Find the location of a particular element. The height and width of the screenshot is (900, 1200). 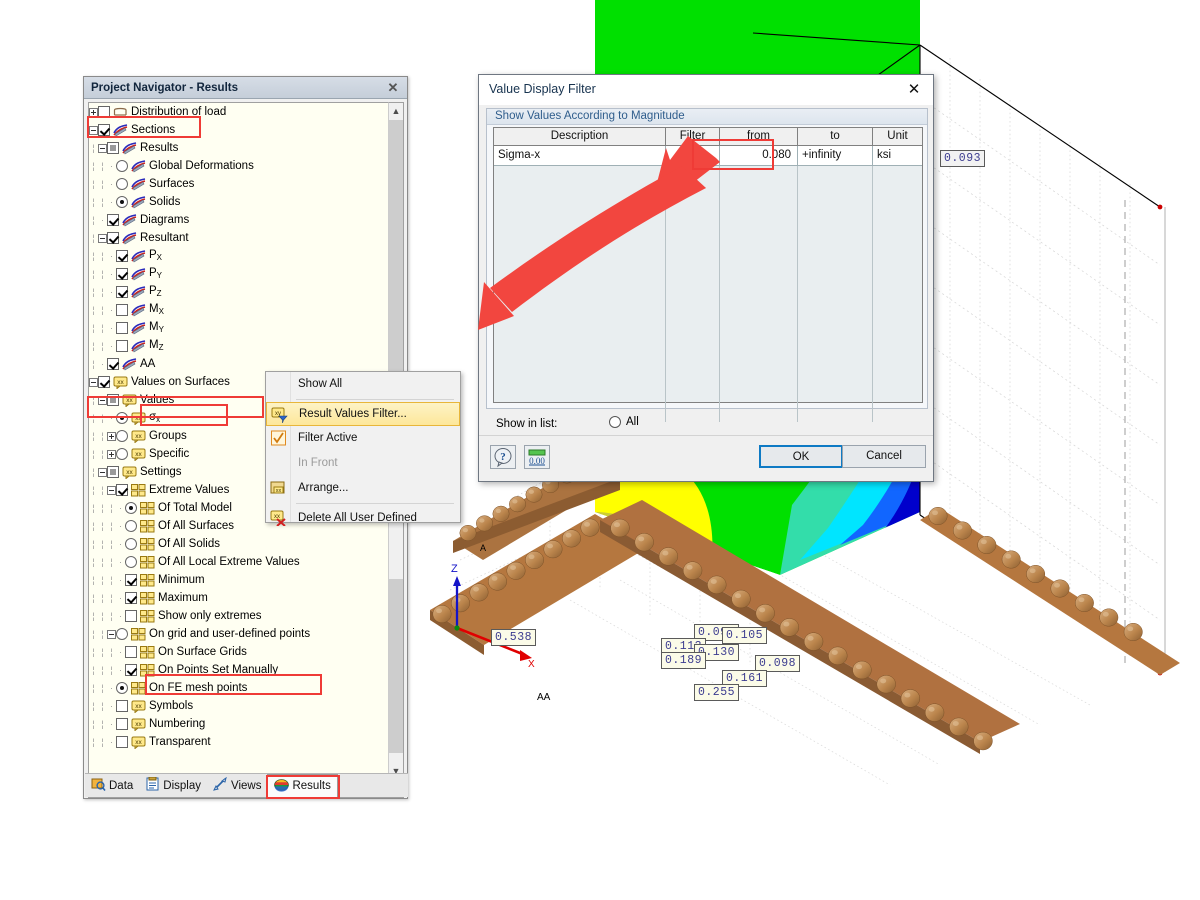

table-empty-rows is located at coordinates (708, 294).